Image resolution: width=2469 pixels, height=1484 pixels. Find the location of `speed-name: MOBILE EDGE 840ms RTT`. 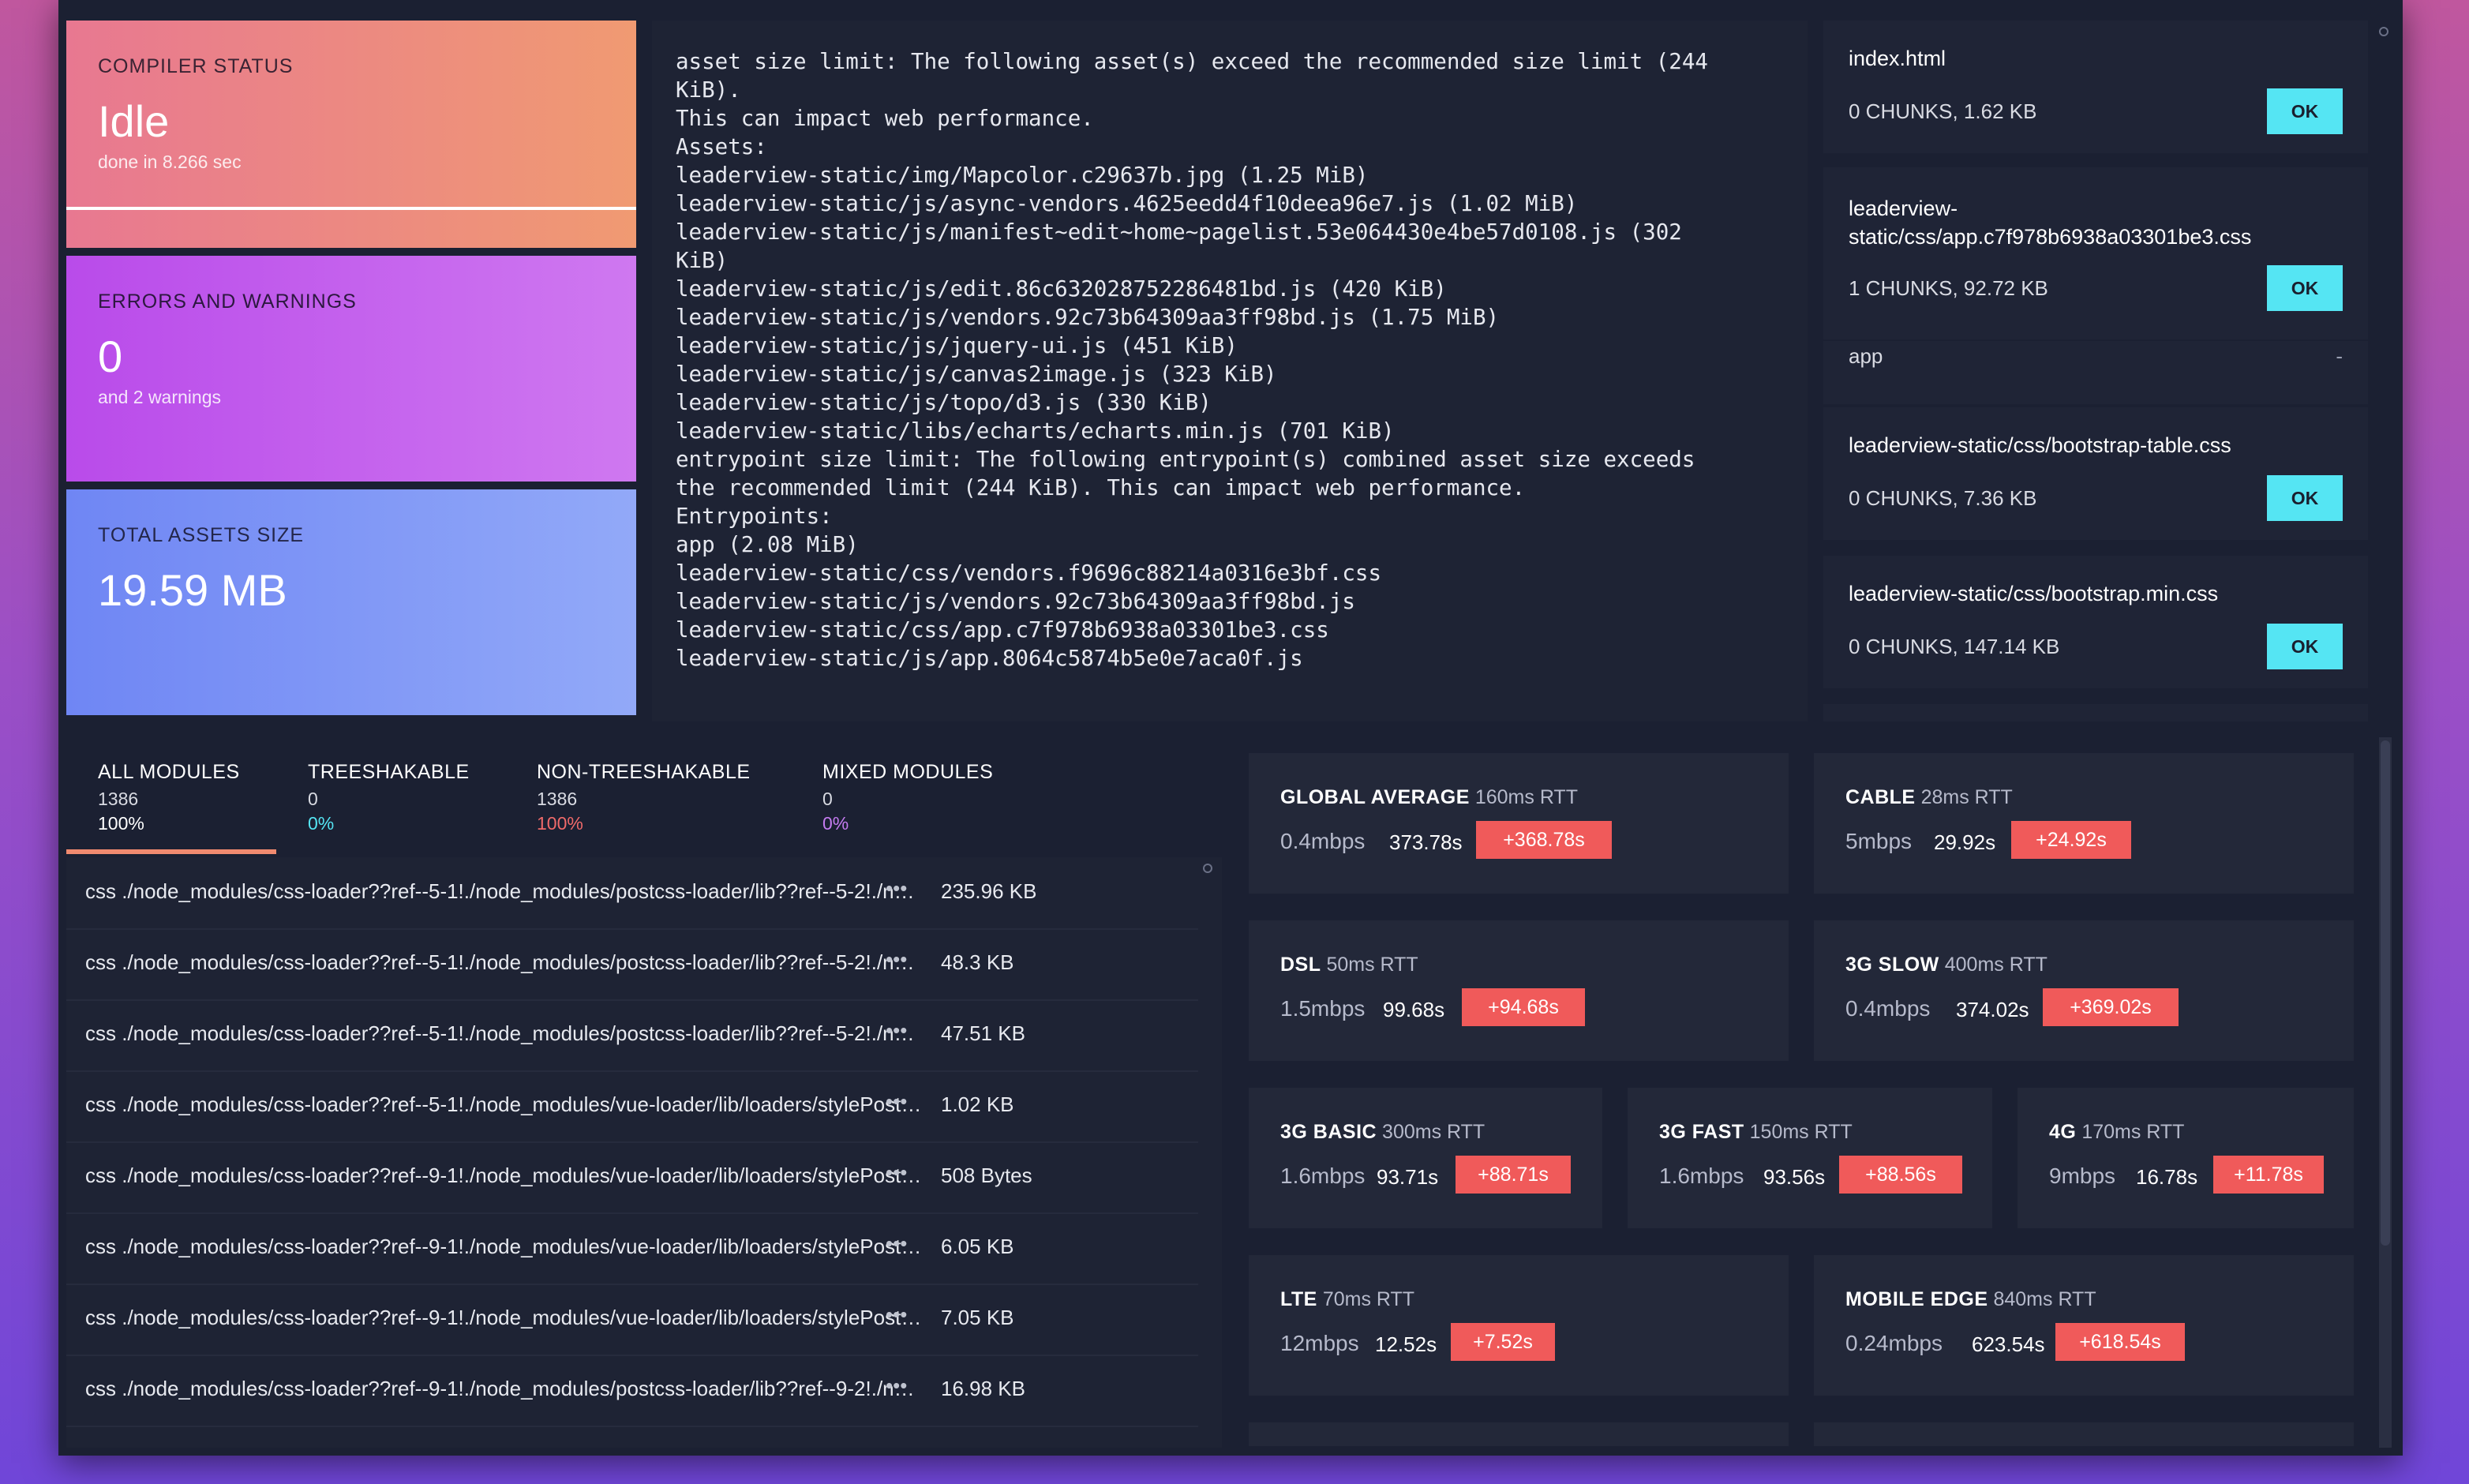

speed-name: MOBILE EDGE 840ms RTT is located at coordinates (1970, 1299).